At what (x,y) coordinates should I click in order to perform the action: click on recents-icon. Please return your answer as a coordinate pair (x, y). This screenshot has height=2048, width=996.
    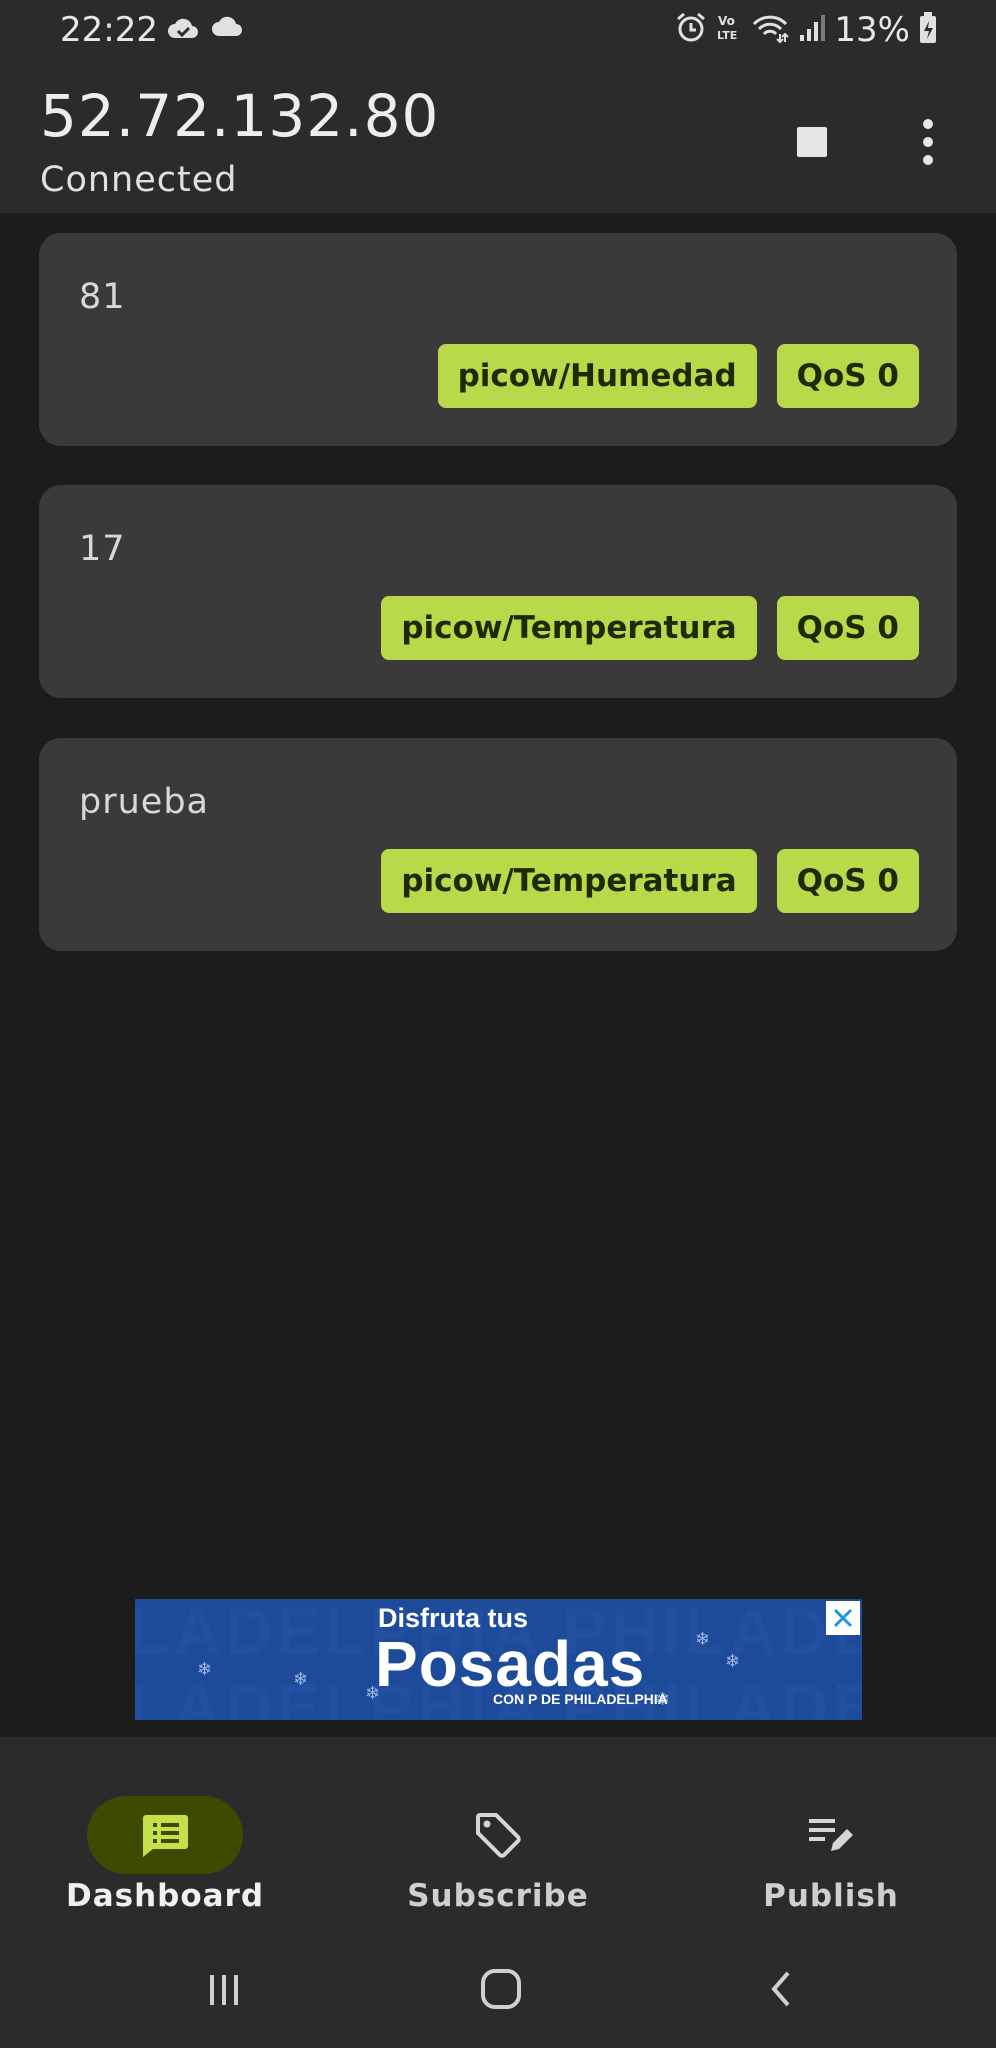
    Looking at the image, I should click on (224, 1990).